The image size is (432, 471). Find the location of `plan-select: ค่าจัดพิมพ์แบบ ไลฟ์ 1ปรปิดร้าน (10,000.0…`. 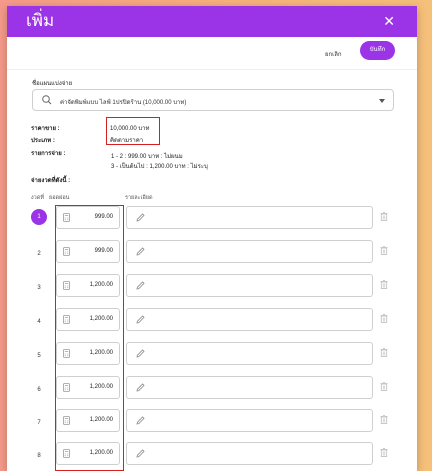

plan-select: ค่าจัดพิมพ์แบบ ไลฟ์ 1ปรปิดร้าน (10,000.0… is located at coordinates (213, 100).